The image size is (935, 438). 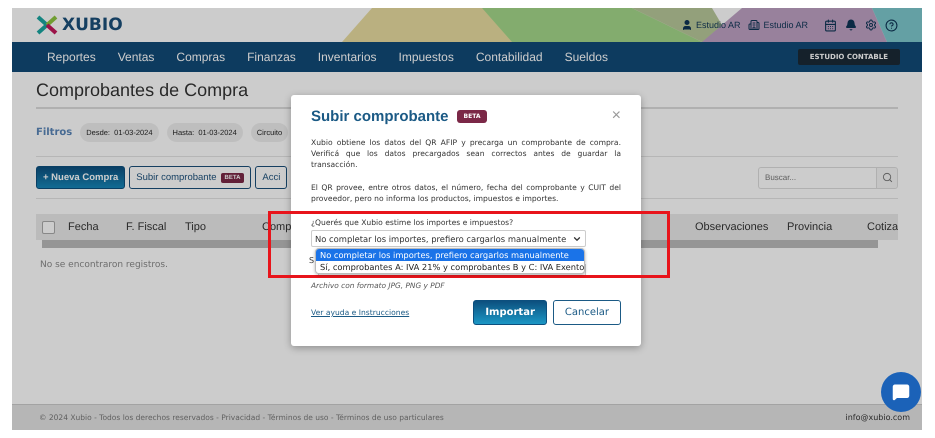 I want to click on file-label: S, so click(x=311, y=260).